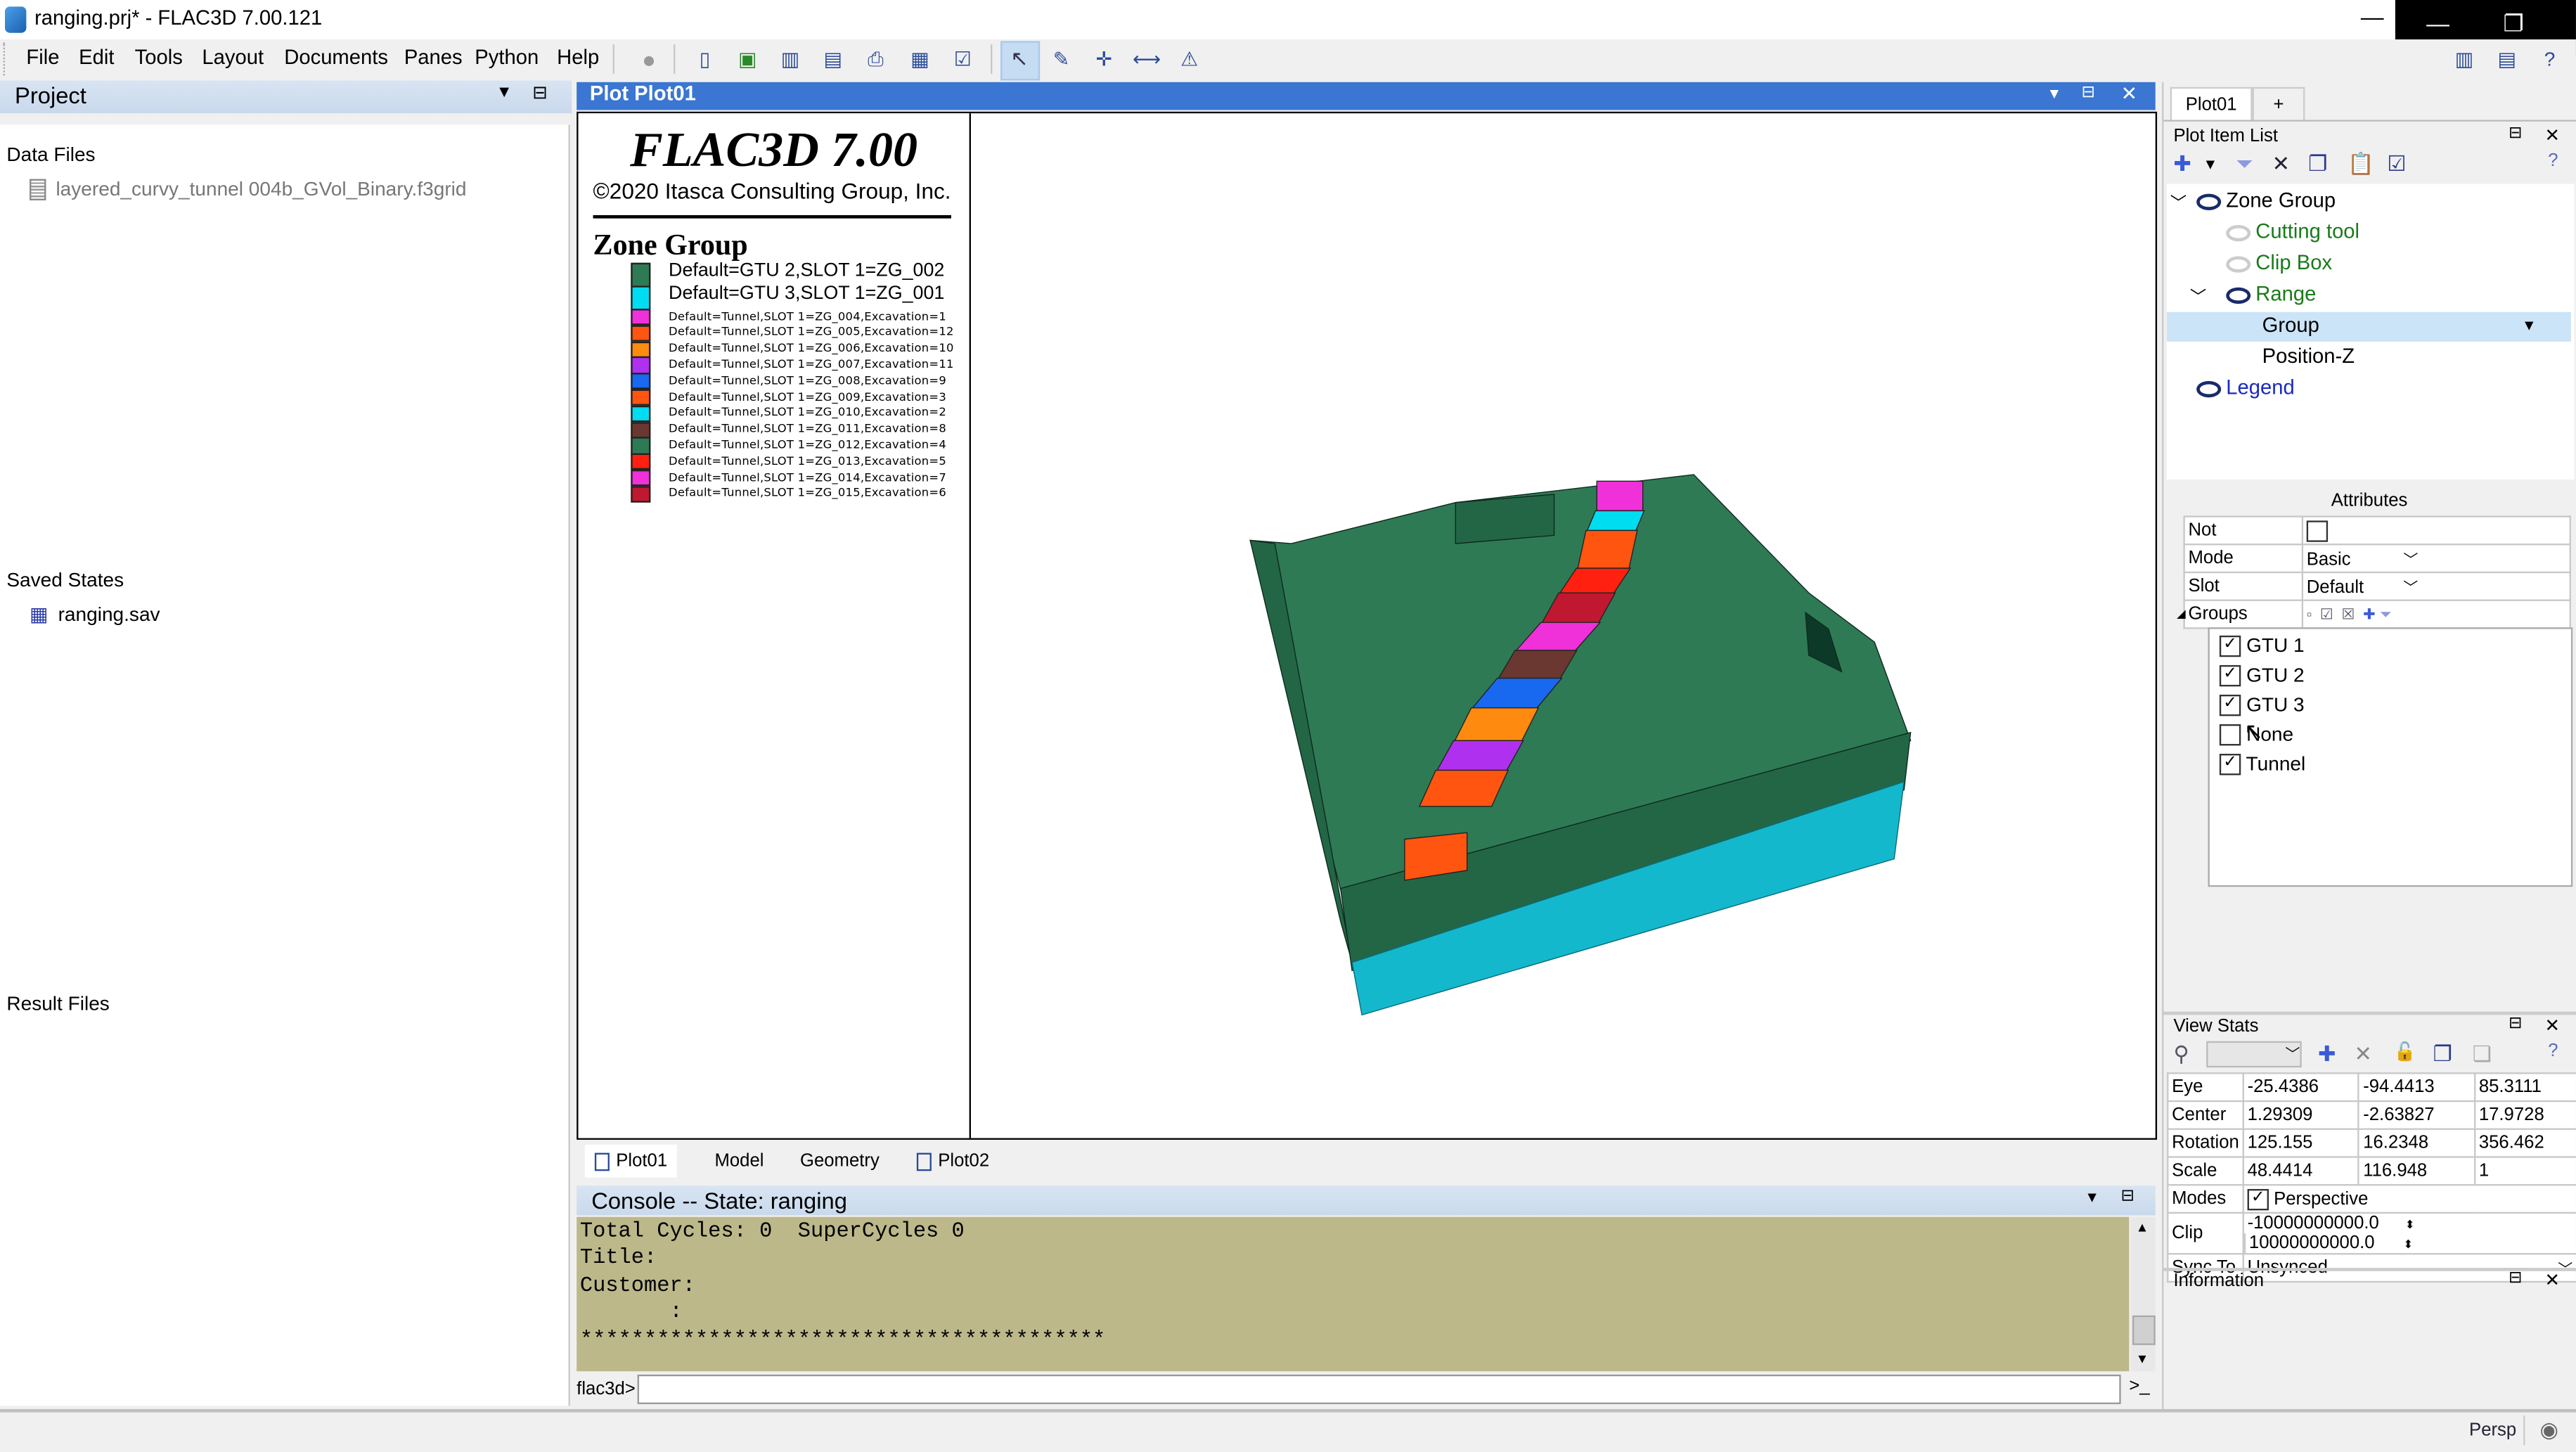  Describe the element at coordinates (2211, 104) in the screenshot. I see `tab-plot01-control: Plot01` at that location.